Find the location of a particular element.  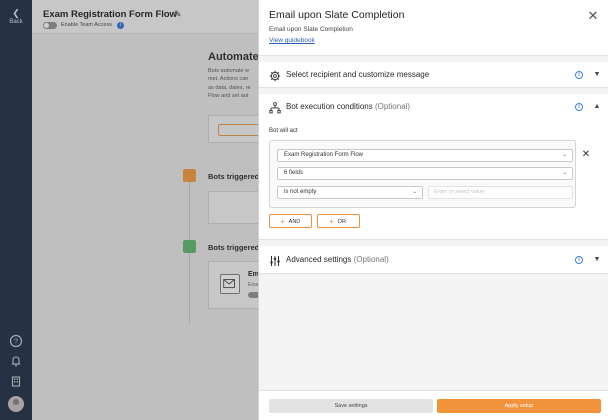

advanced-title-text: Advanced settings is located at coordinates (319, 259).